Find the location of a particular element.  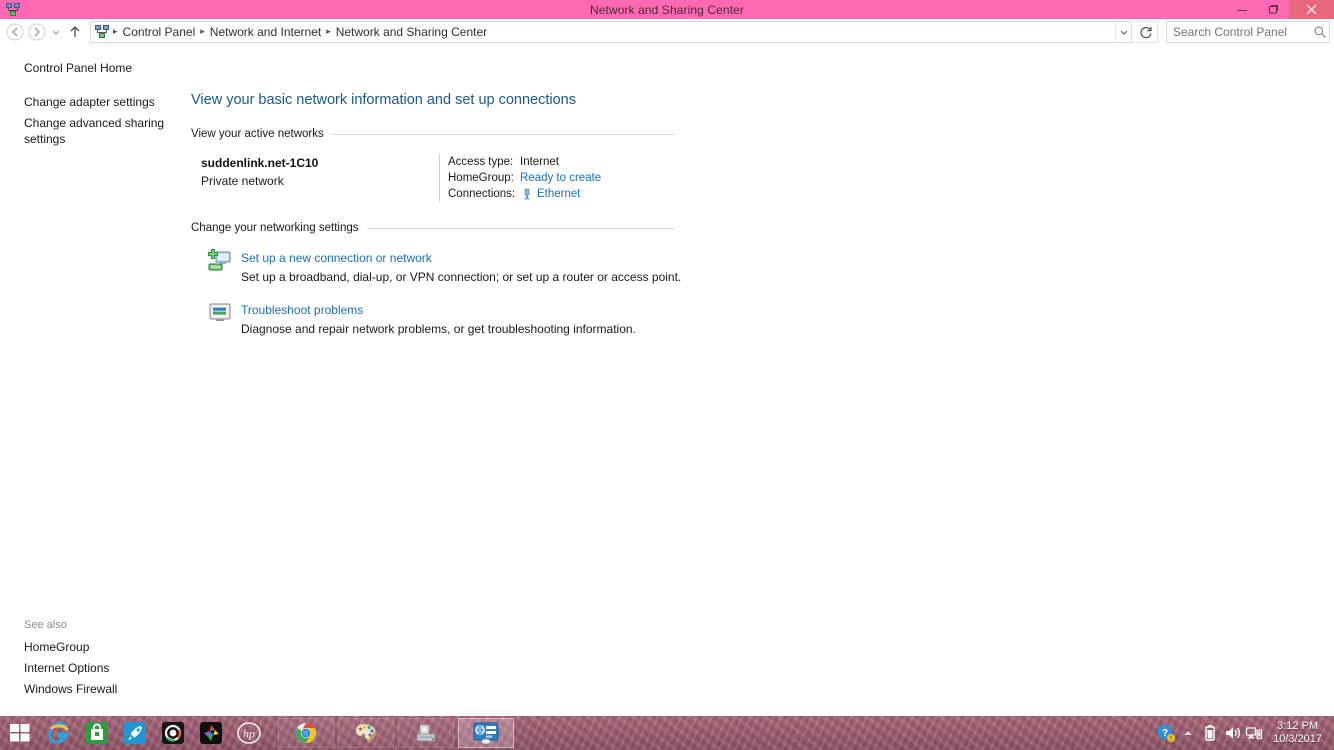

breadcrumb-control-panel: Control Panel is located at coordinates (159, 32).